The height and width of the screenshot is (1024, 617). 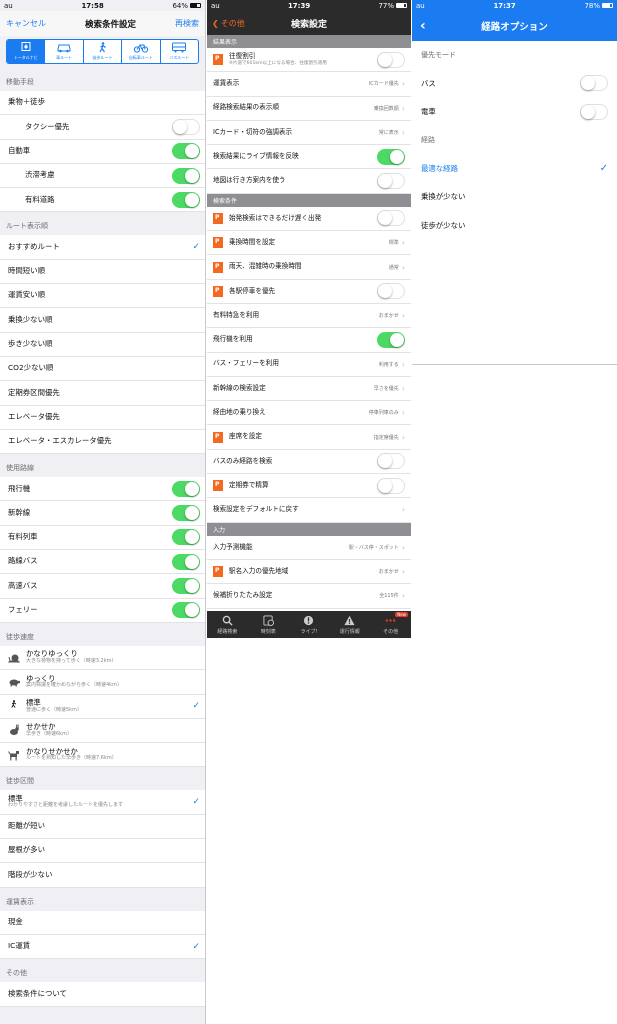 I want to click on tab-warning: 運行情報, so click(x=349, y=624).